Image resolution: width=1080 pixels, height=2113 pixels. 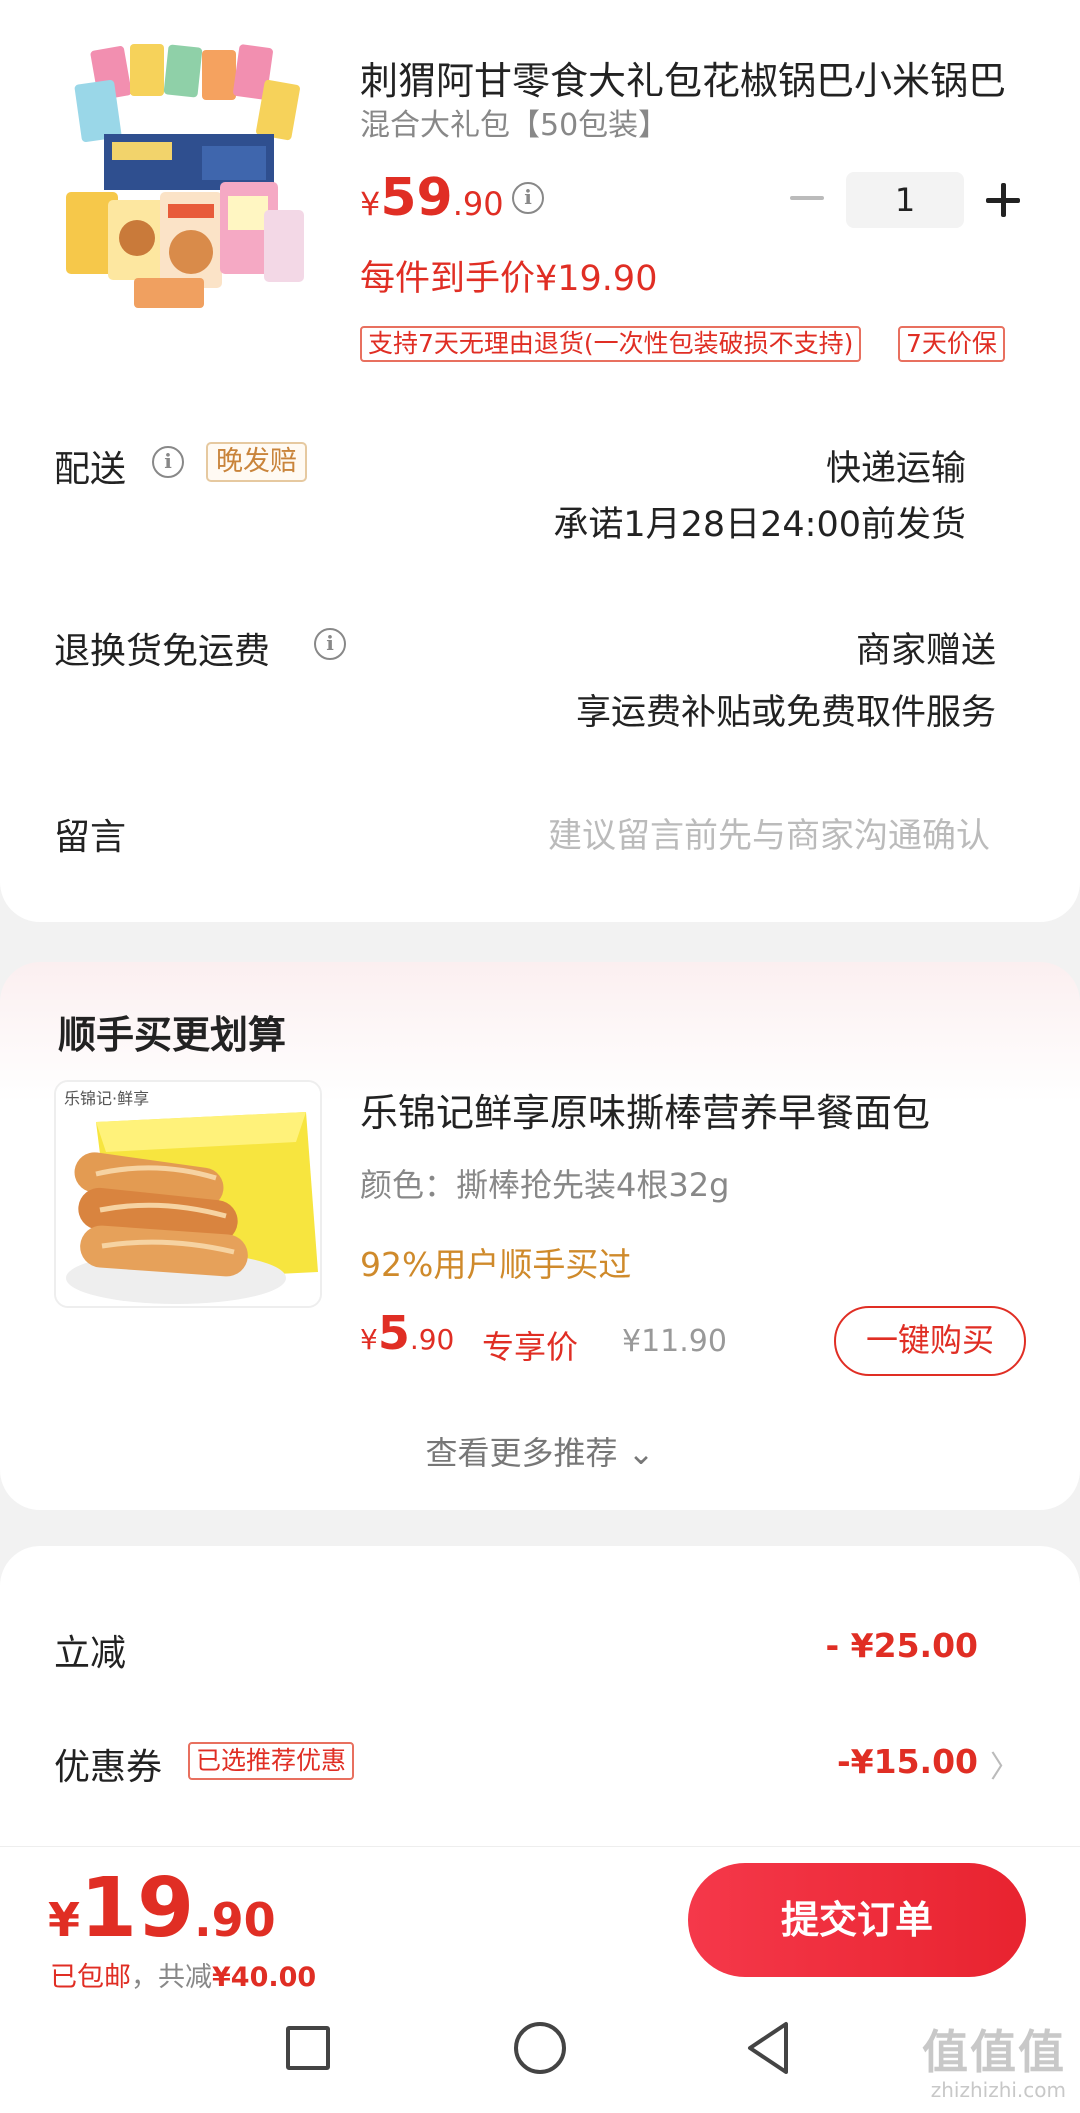 What do you see at coordinates (540, 1922) in the screenshot?
I see `checkout-bar: ¥19.90 已包邮，共减¥40.00 提交订单` at bounding box center [540, 1922].